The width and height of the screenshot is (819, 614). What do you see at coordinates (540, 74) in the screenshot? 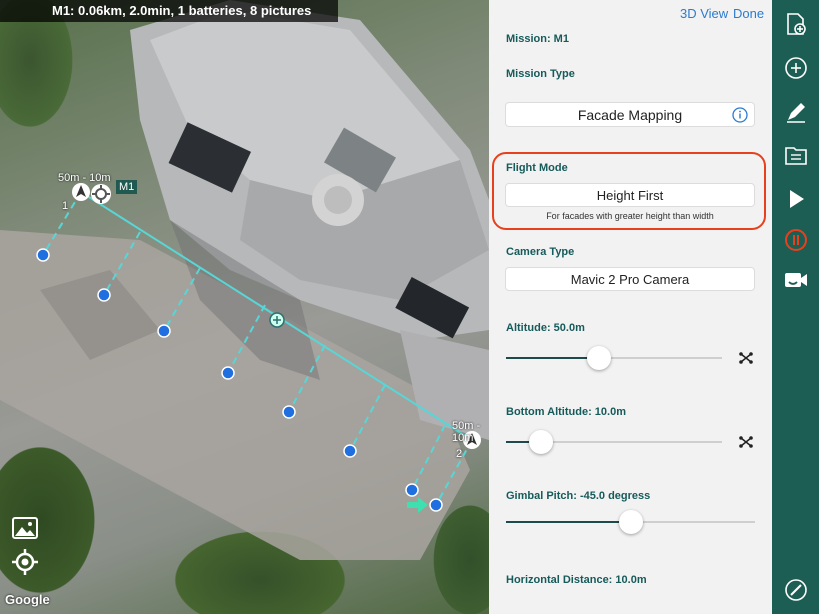
I see `mission-type-label: Mission Type` at bounding box center [540, 74].